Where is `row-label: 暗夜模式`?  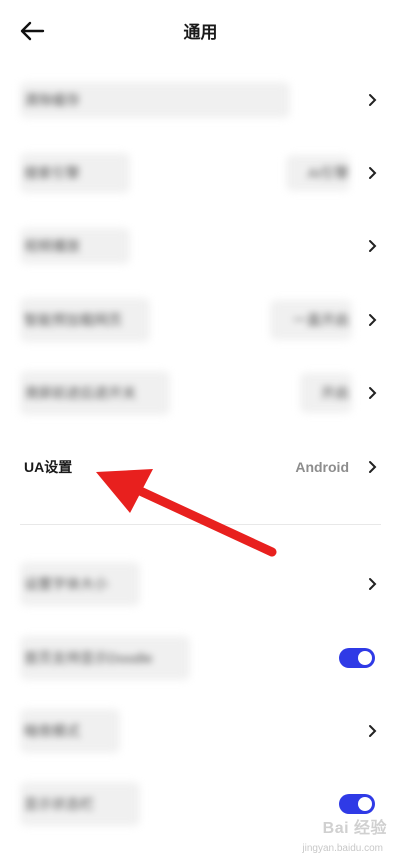 row-label: 暗夜模式 is located at coordinates (52, 731).